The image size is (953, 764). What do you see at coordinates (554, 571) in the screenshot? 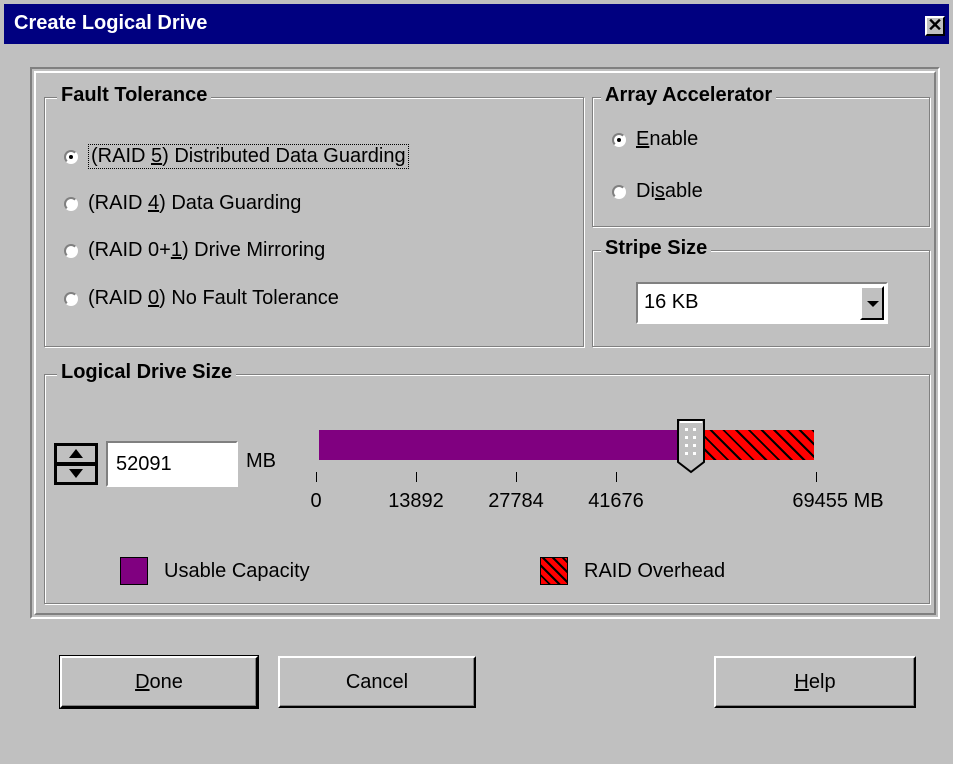
I see `raid-overhead-swatch` at bounding box center [554, 571].